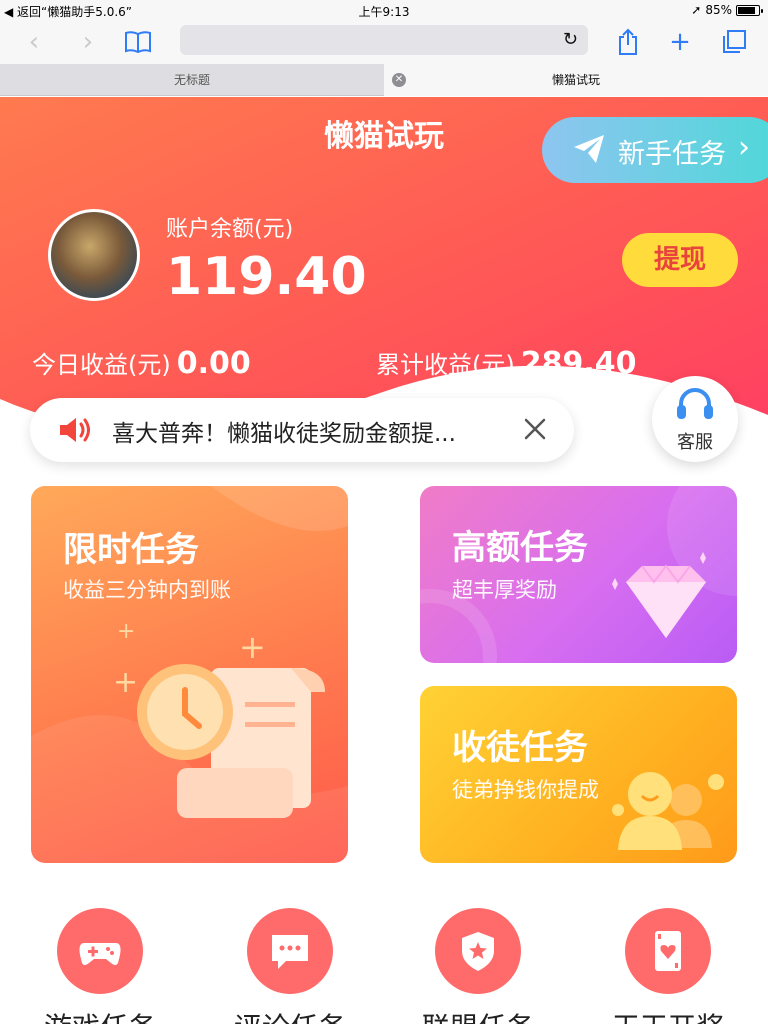 The height and width of the screenshot is (1024, 768). Describe the element at coordinates (668, 951) in the screenshot. I see `playing-card-icon` at that location.